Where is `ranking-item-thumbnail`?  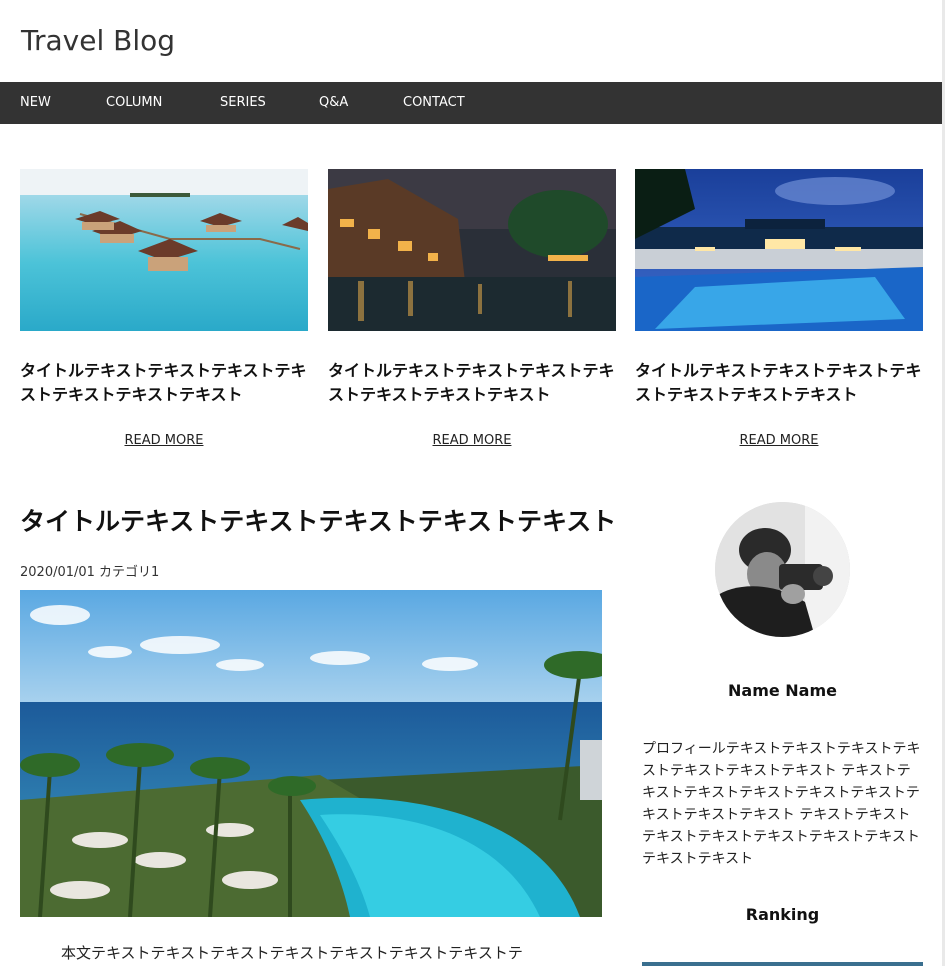
ranking-item-thumbnail is located at coordinates (782, 964).